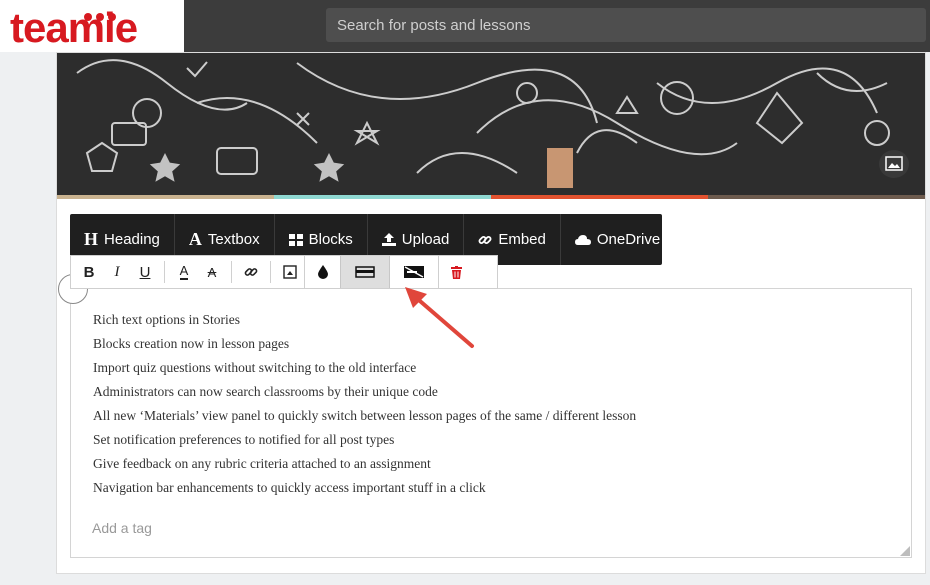 The height and width of the screenshot is (585, 930). I want to click on logo: teamie, so click(92, 26).